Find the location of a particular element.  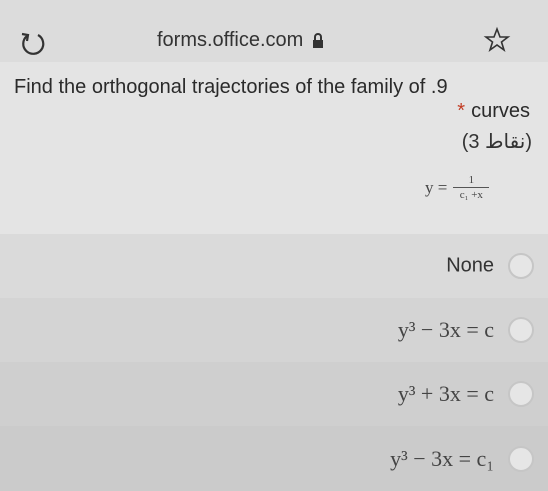

question-equation: y = 1 c₁ +x is located at coordinates (457, 187).